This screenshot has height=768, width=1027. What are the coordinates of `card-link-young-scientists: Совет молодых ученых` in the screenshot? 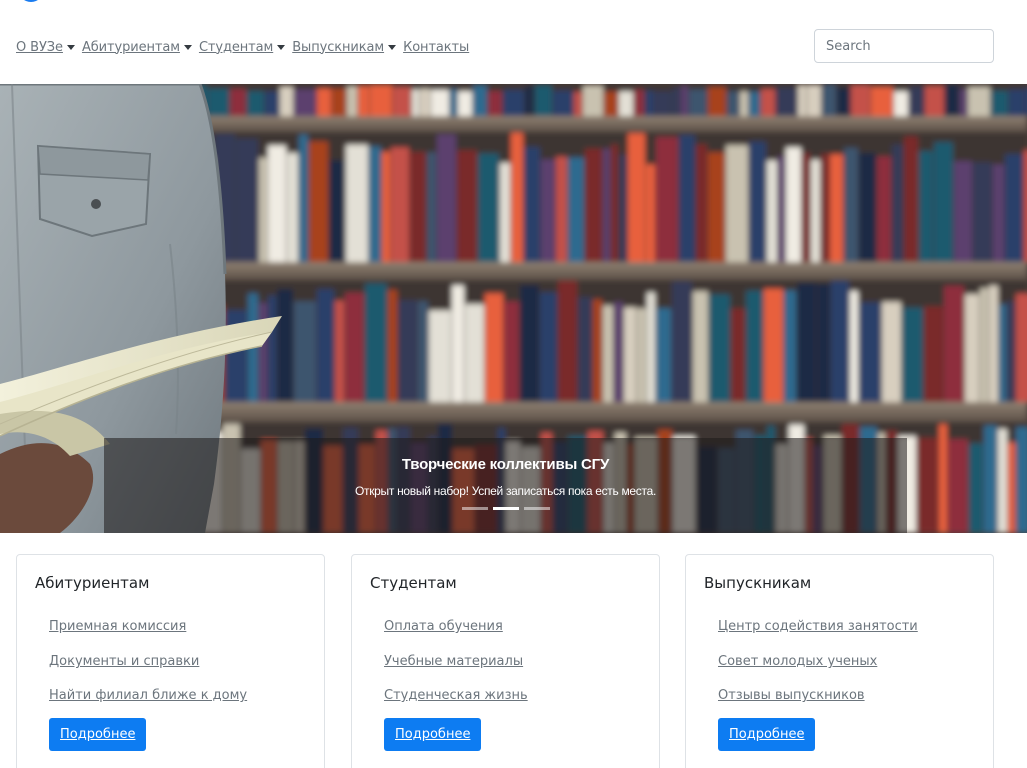 It's located at (797, 661).